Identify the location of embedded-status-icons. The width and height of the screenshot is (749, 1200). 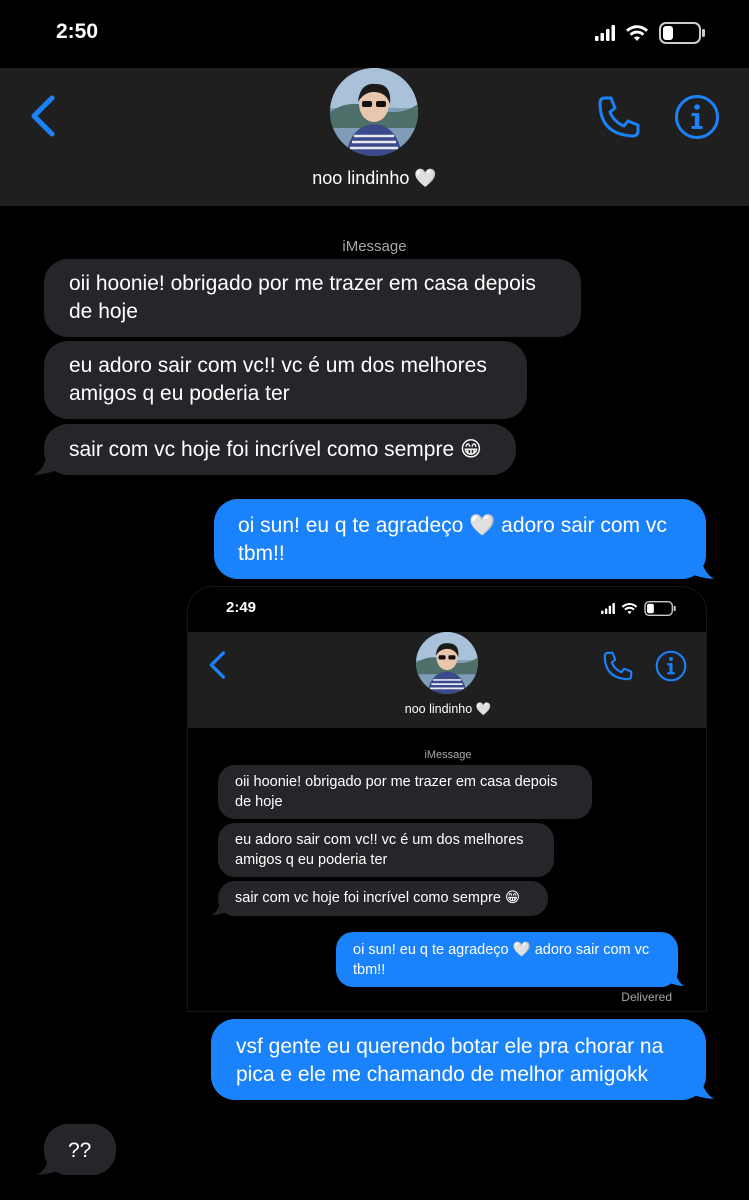
(638, 608).